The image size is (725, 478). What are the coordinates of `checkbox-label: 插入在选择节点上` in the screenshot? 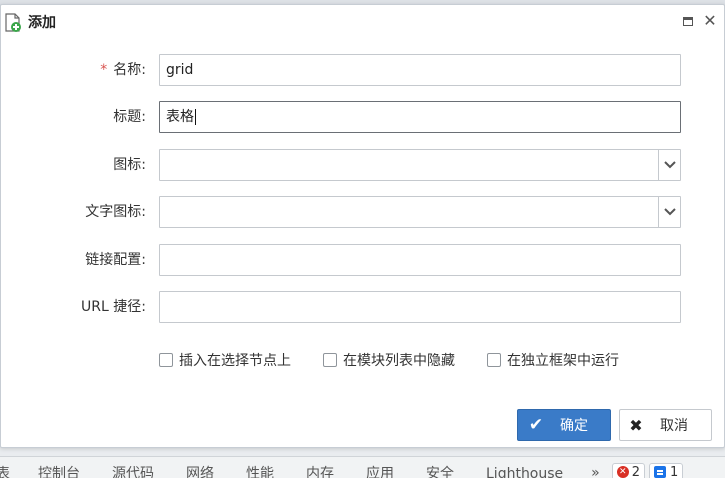 It's located at (235, 361).